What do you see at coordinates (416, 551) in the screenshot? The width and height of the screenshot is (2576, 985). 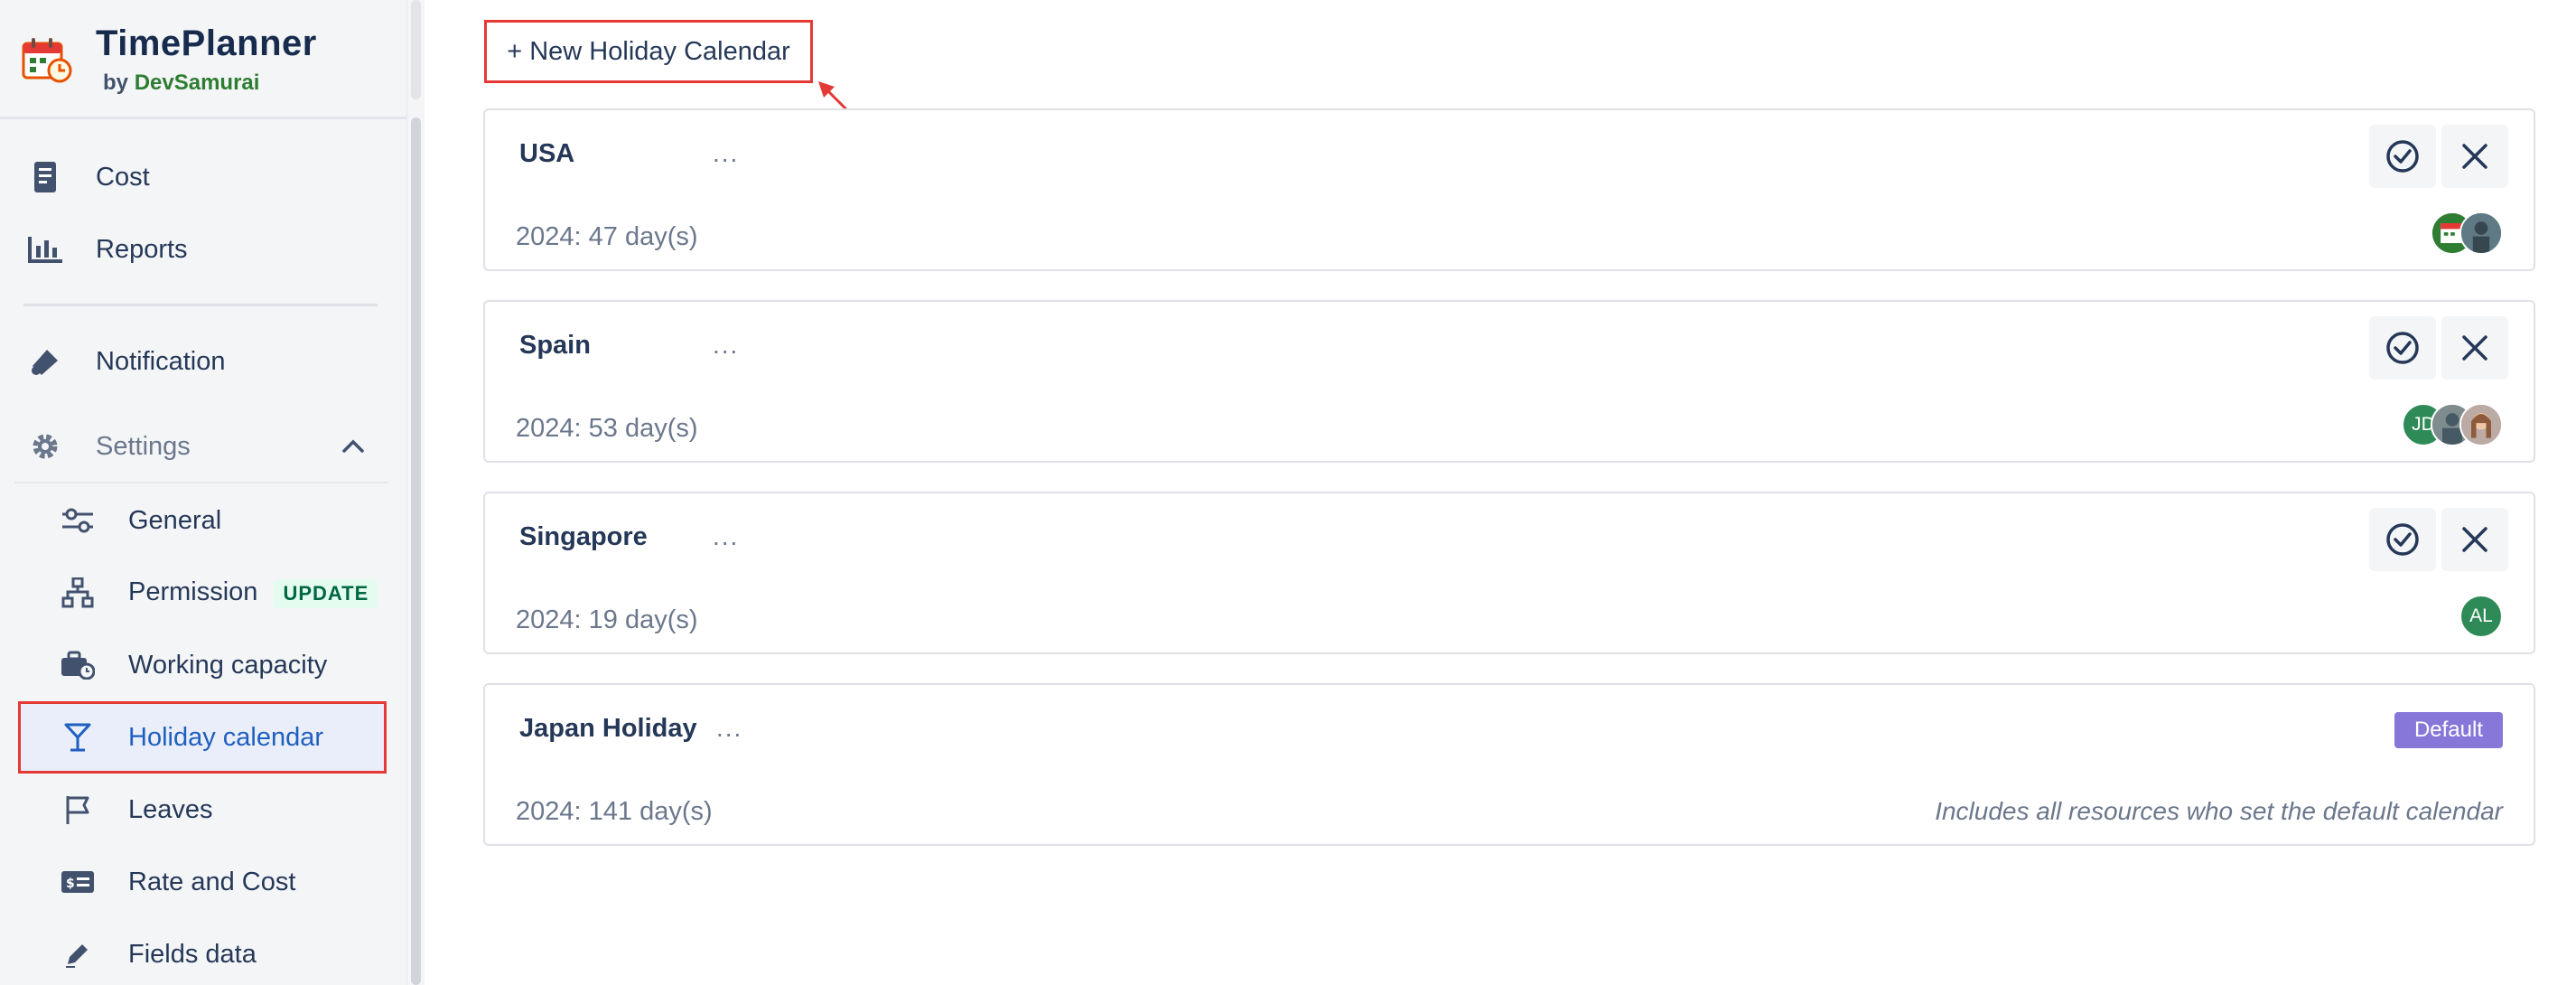 I see `scrollbar-thumb` at bounding box center [416, 551].